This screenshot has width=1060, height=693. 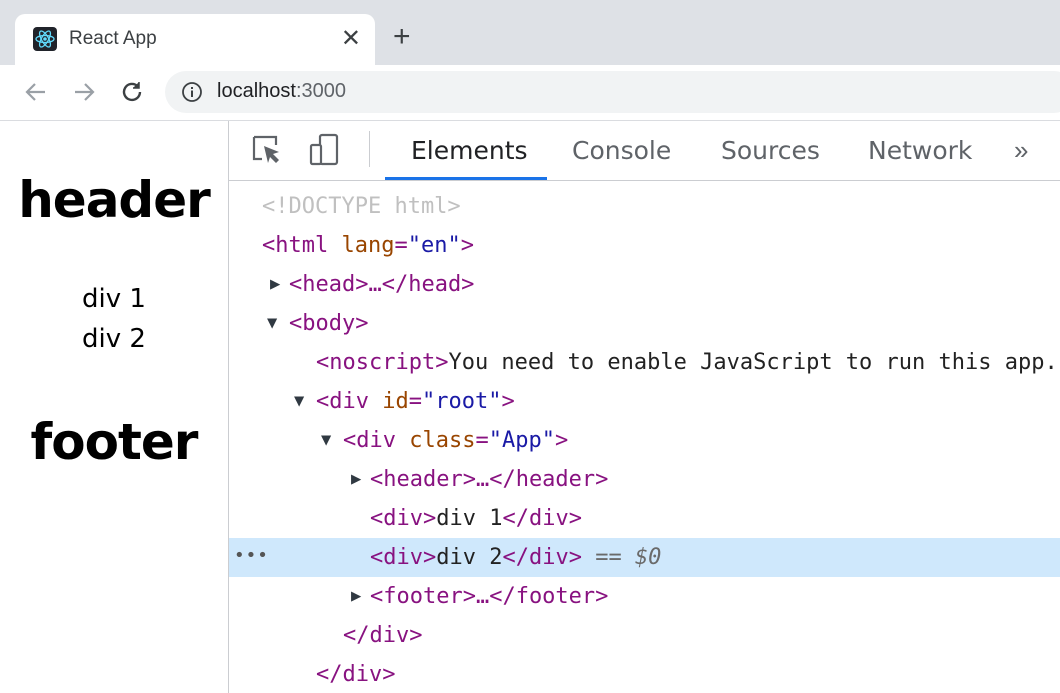 What do you see at coordinates (329, 323) in the screenshot?
I see `body-tag: <body>` at bounding box center [329, 323].